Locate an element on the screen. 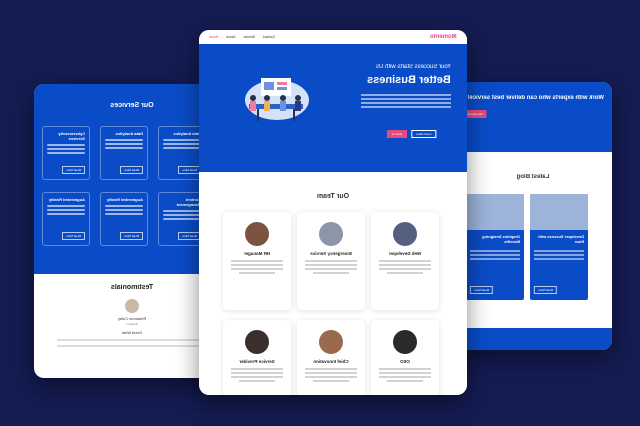  blog-card: Graphics Designing Benefits Read More is located at coordinates (495, 247).